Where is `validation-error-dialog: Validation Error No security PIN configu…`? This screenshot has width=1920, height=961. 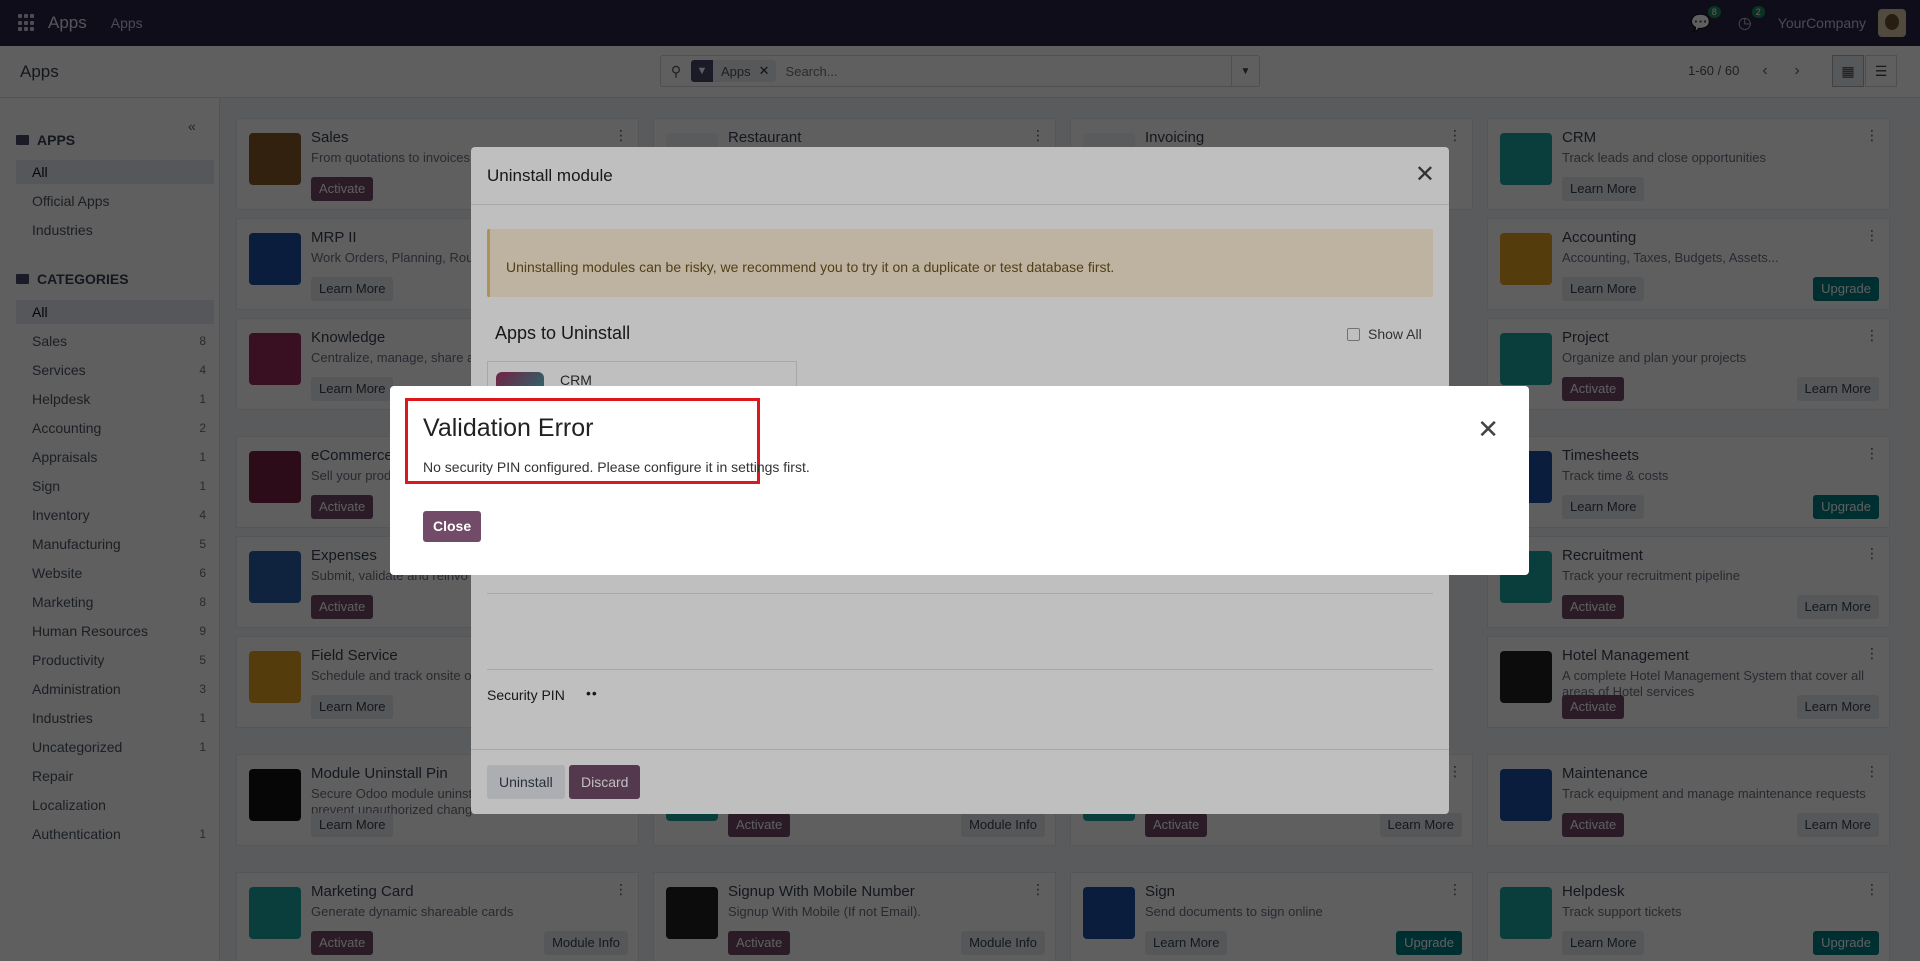
validation-error-dialog: Validation Error No security PIN configu… is located at coordinates (959, 480).